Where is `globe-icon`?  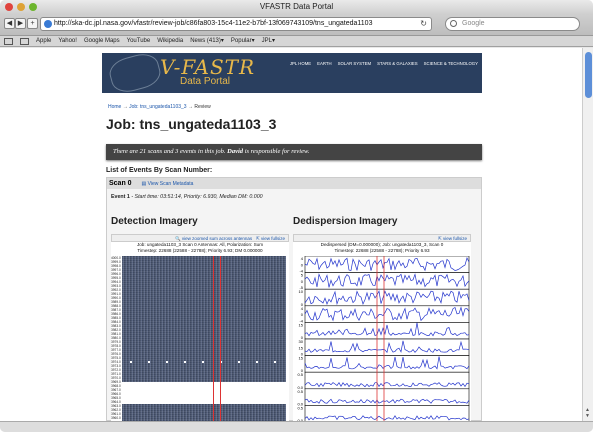
globe-icon is located at coordinates (48, 24).